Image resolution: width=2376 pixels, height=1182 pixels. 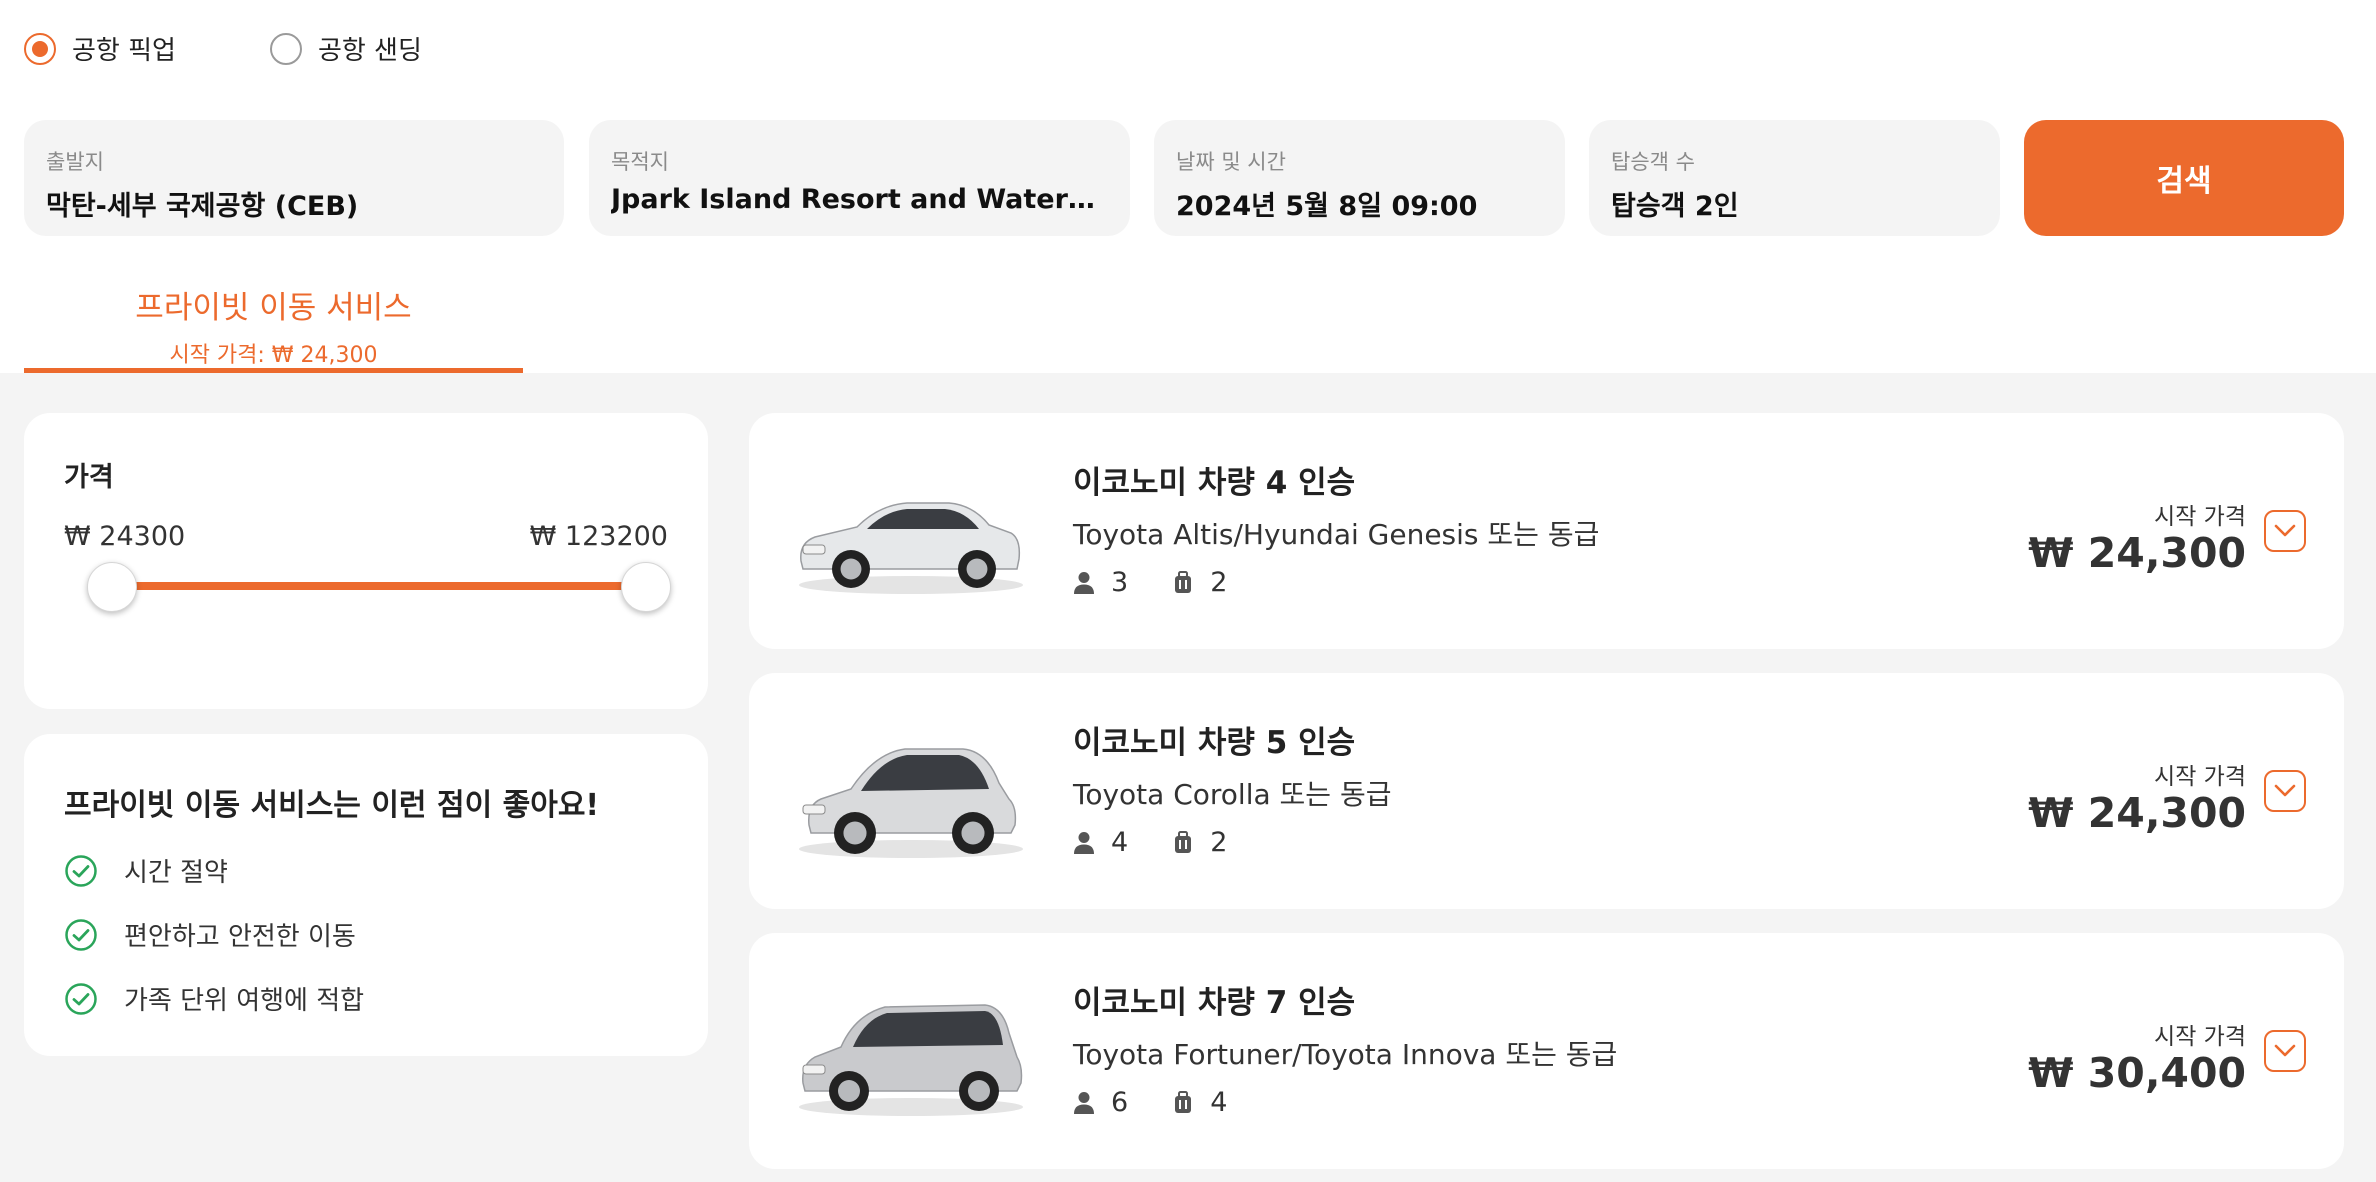 I want to click on tab-title: 프라이빗 이동 서비스, so click(x=273, y=308).